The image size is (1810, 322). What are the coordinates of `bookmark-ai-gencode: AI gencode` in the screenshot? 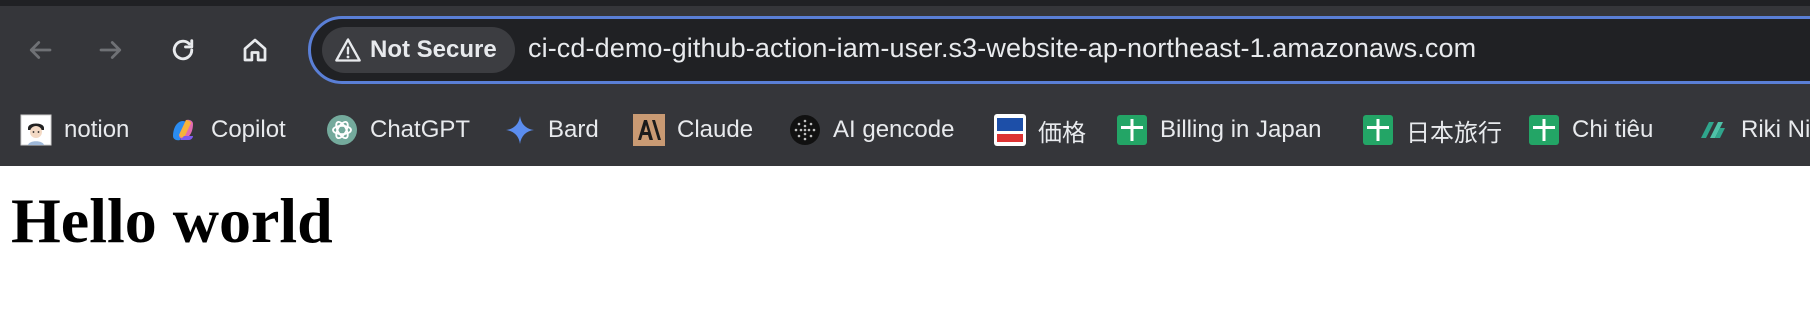 It's located at (871, 130).